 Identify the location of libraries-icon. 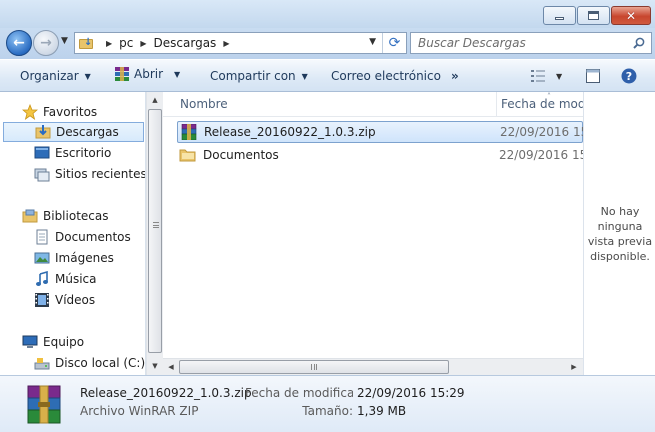
(30, 216).